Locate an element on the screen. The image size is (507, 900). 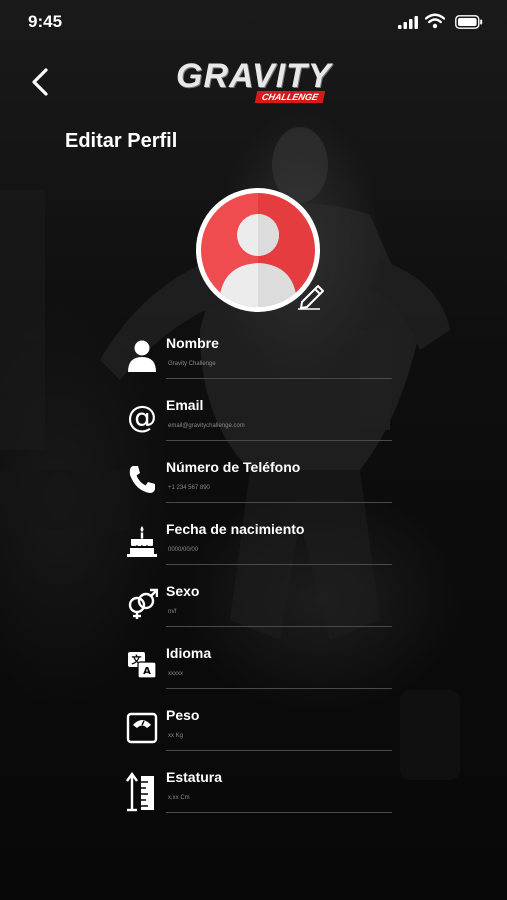
birthday-cake-icon is located at coordinates (142, 541).